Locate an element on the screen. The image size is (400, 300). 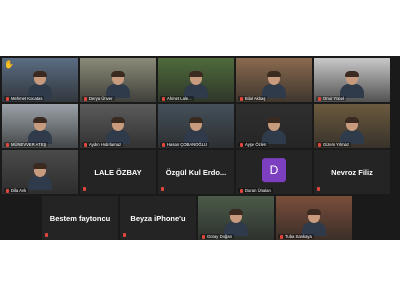
participant-tile: LALE ÖZBAY is located at coordinates (118, 172).